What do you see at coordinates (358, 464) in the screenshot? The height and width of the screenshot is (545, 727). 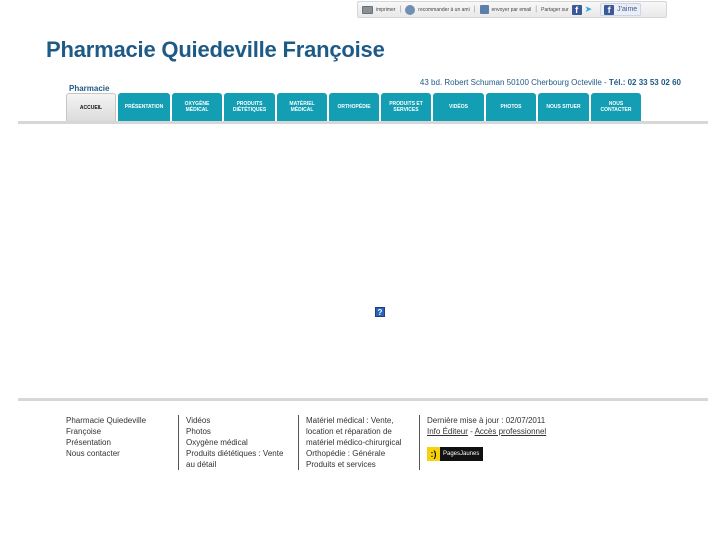 I see `footer-link-produits-services: Produits et services` at bounding box center [358, 464].